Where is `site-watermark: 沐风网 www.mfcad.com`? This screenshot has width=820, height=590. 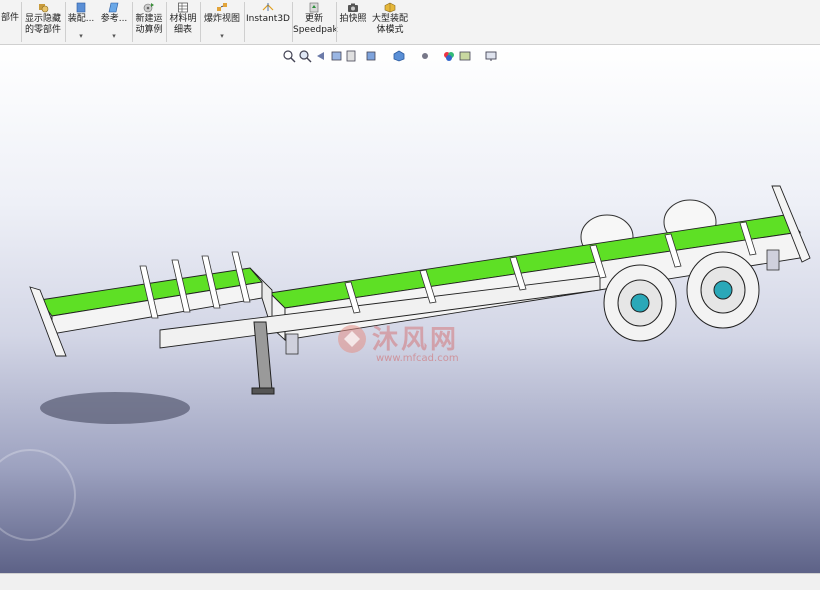 site-watermark: 沐风网 www.mfcad.com is located at coordinates (410, 347).